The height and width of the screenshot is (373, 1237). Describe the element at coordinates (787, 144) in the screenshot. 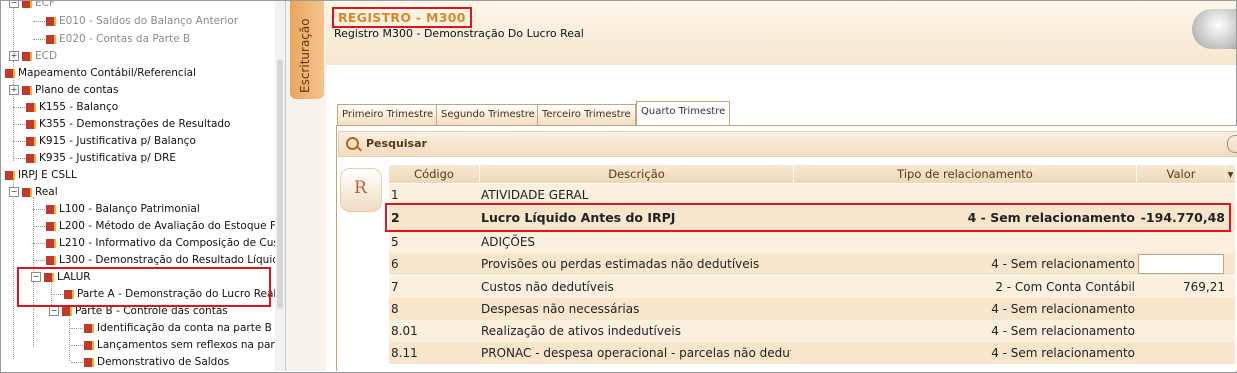

I see `search-bar: Pesquisar` at that location.